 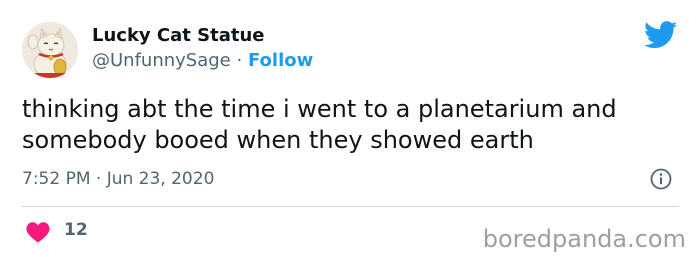 What do you see at coordinates (38, 232) in the screenshot?
I see `heart-icon` at bounding box center [38, 232].